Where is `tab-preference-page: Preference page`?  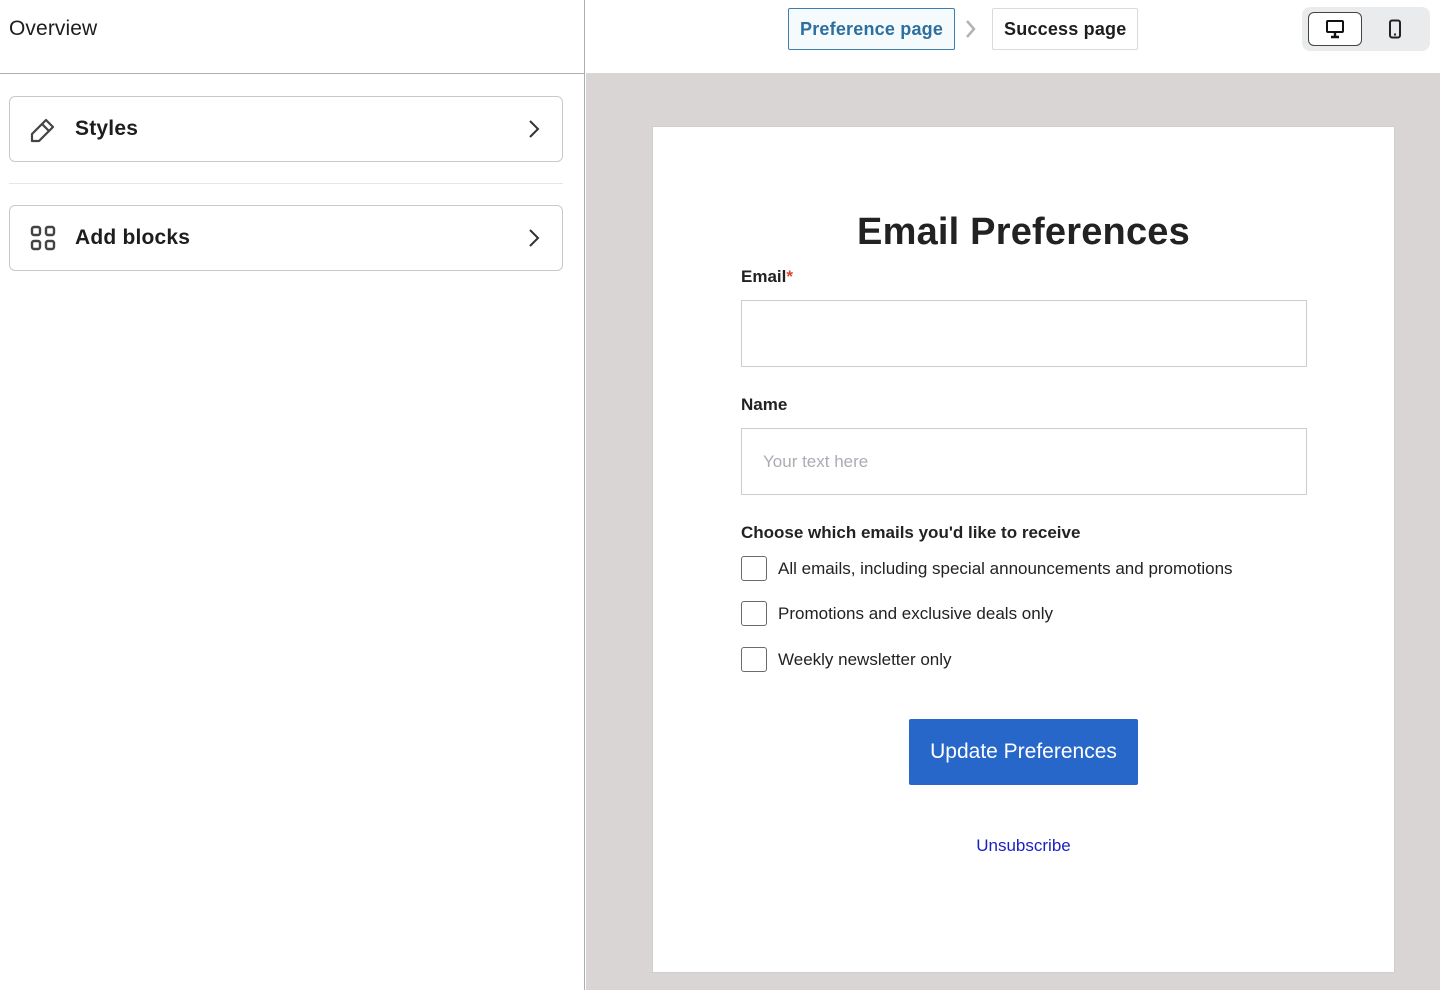 tab-preference-page: Preference page is located at coordinates (872, 29).